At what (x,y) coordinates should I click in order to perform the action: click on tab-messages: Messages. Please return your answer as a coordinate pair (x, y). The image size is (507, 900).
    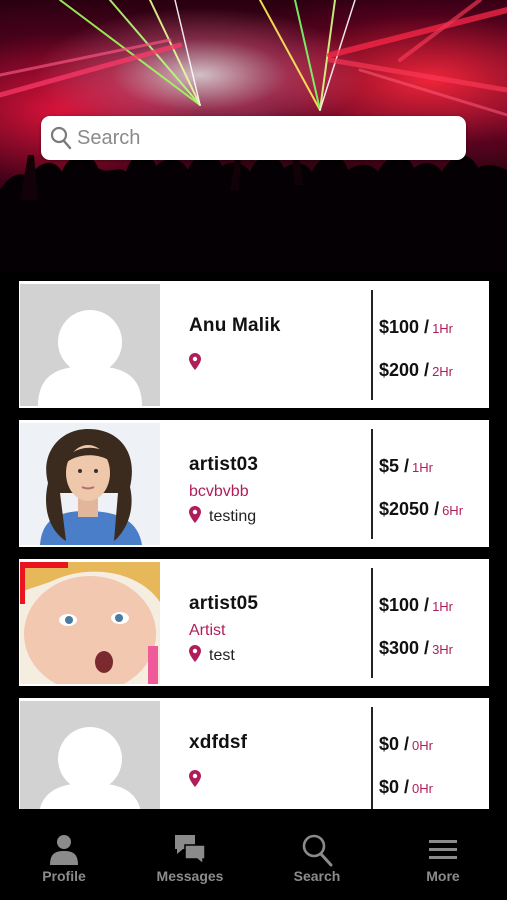
    Looking at the image, I should click on (190, 854).